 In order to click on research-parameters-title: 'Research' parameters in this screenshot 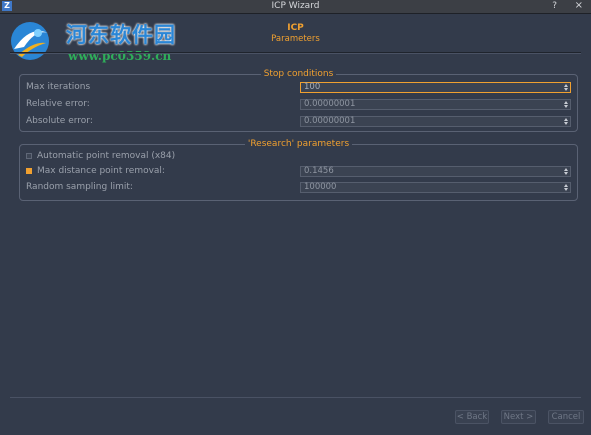, I will do `click(298, 144)`.